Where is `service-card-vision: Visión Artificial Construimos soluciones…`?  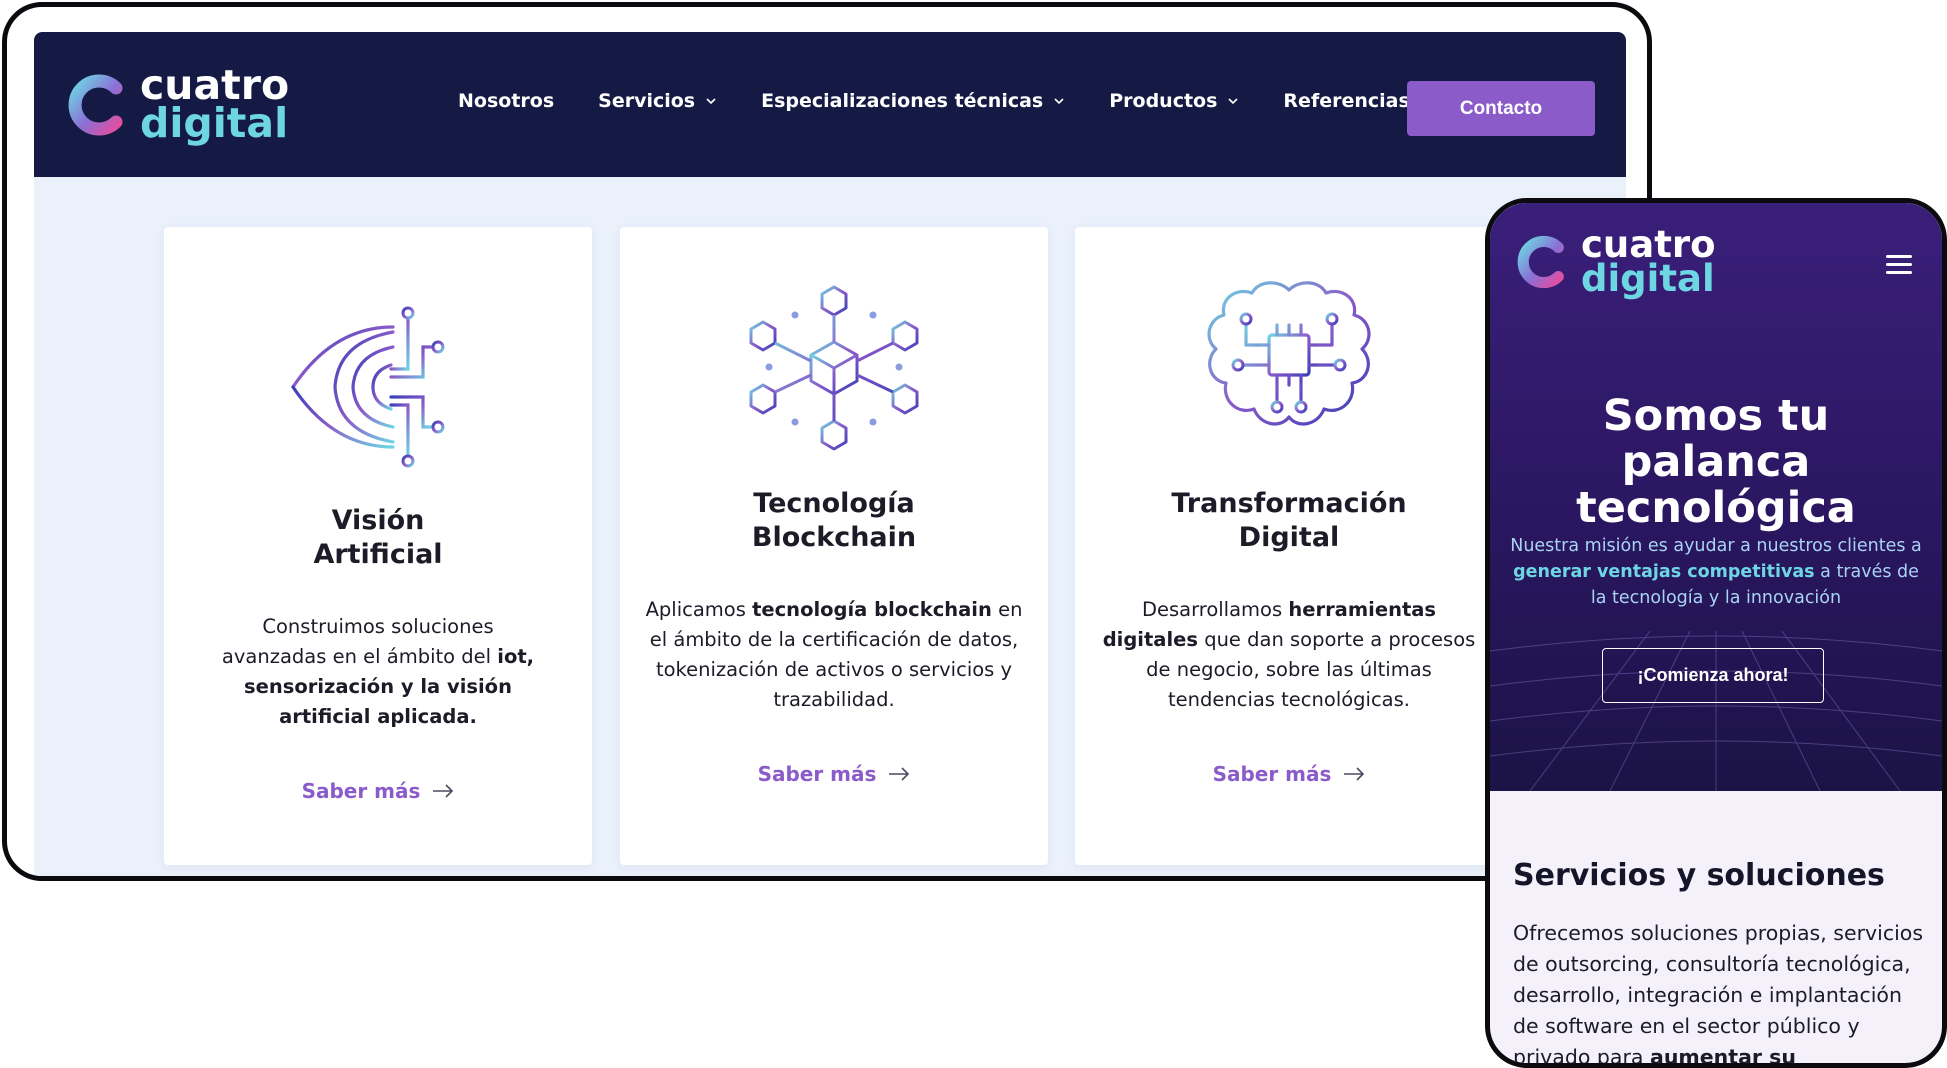
service-card-vision: Visión Artificial Construimos soluciones… is located at coordinates (378, 546).